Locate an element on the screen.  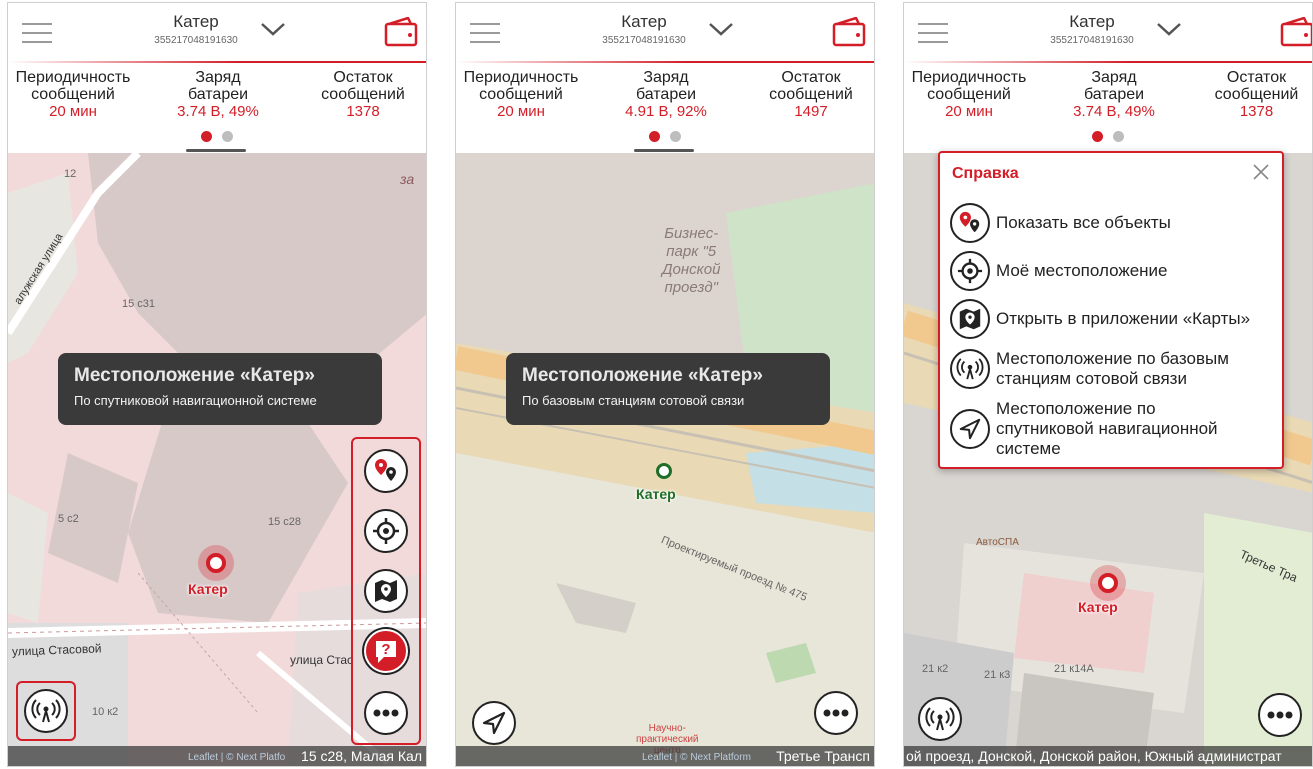
navigation-arrow-icon is located at coordinates (970, 429).